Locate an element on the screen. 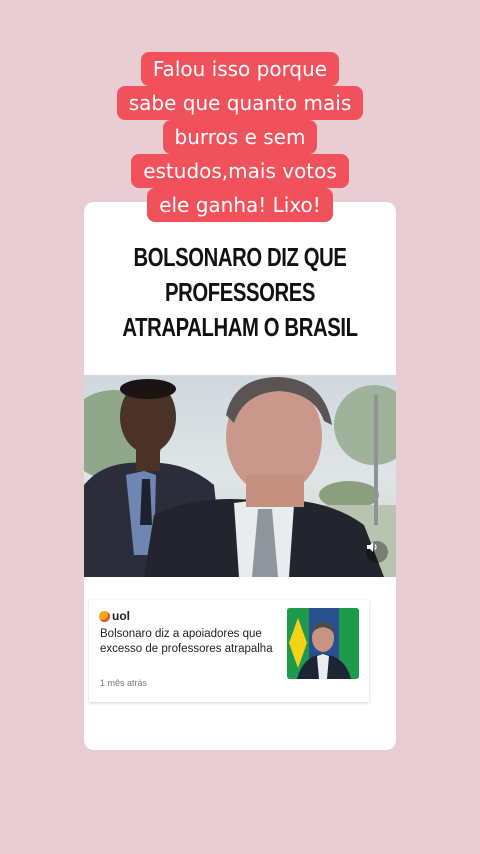 This screenshot has height=854, width=480. caption-line: Falou isso porque is located at coordinates (240, 69).